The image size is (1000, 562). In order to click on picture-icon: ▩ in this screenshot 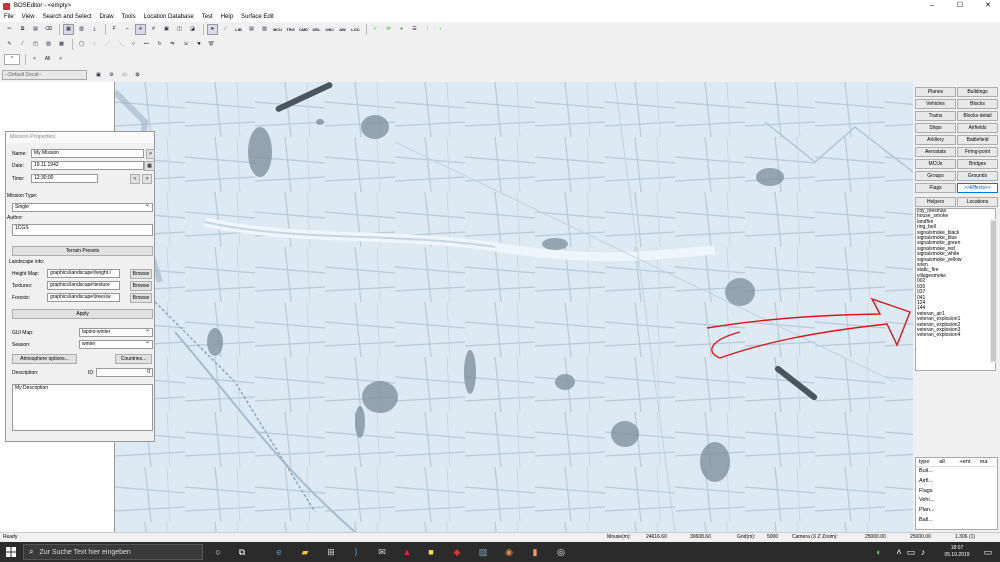, I will do `click(61, 44)`.